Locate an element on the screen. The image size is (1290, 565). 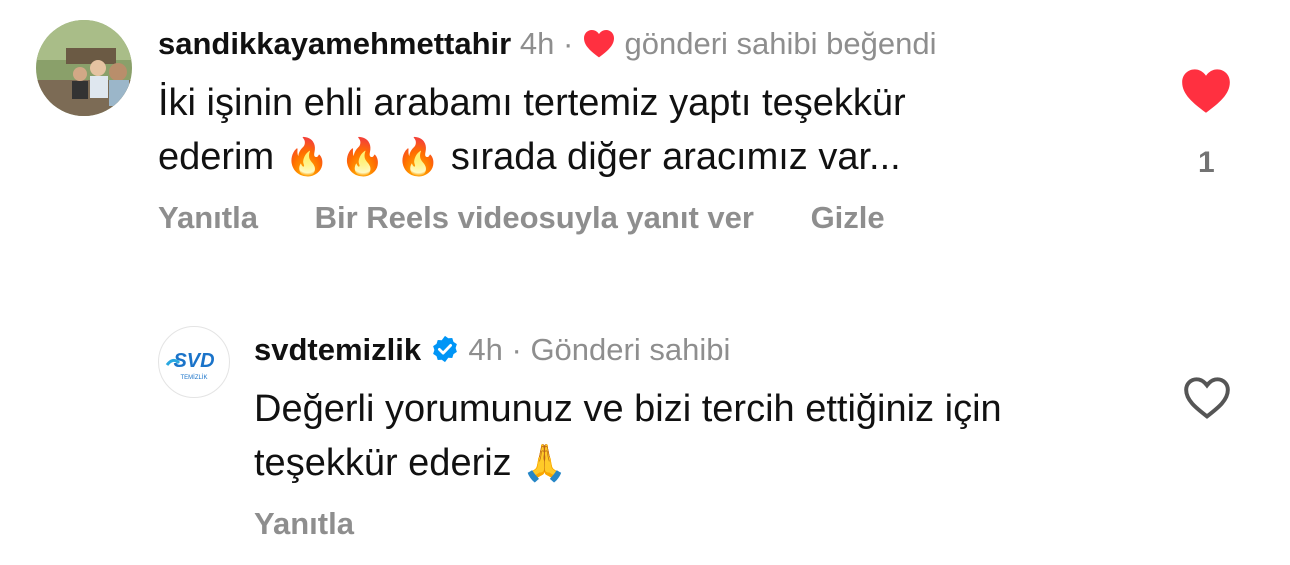
comment1-time: 4h is located at coordinates (537, 43).